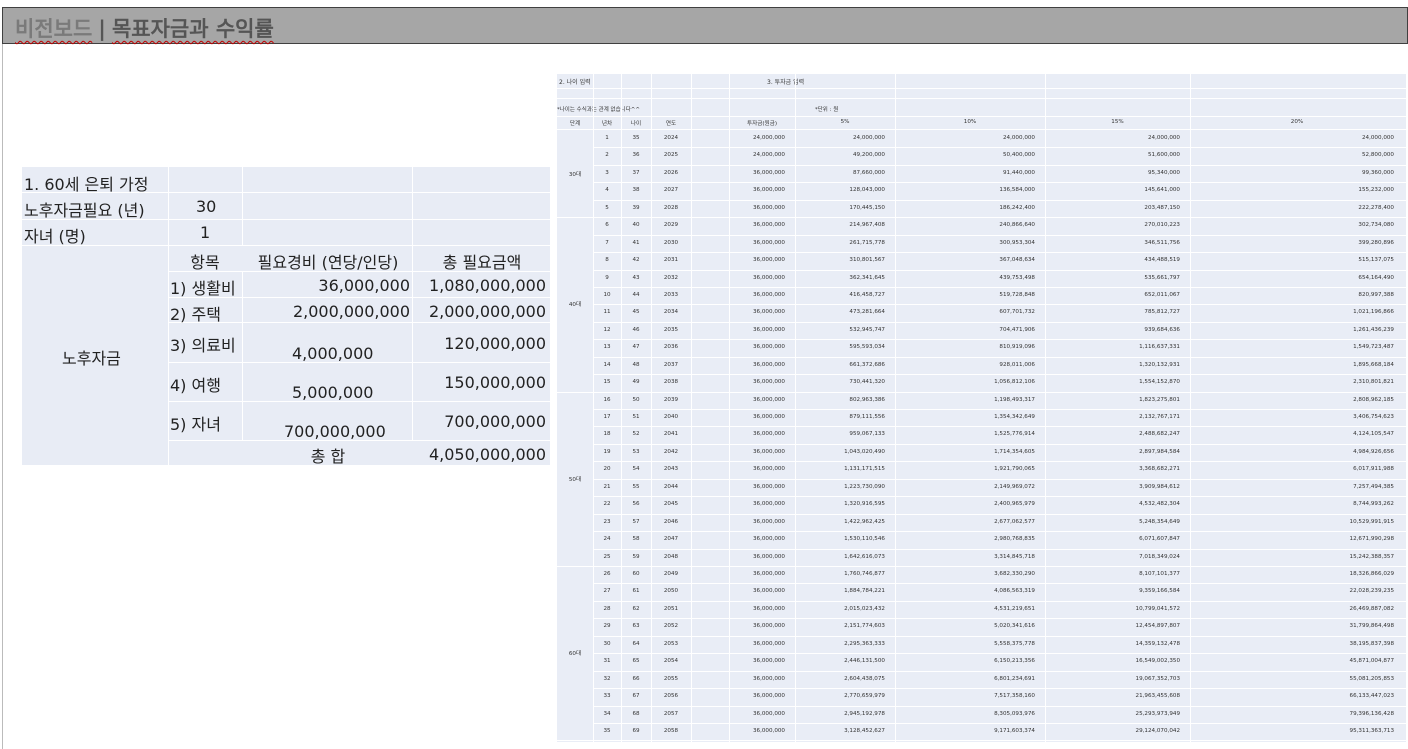 The image size is (1408, 749). I want to click on table-cell: 16,549,002,350, so click(1157, 661).